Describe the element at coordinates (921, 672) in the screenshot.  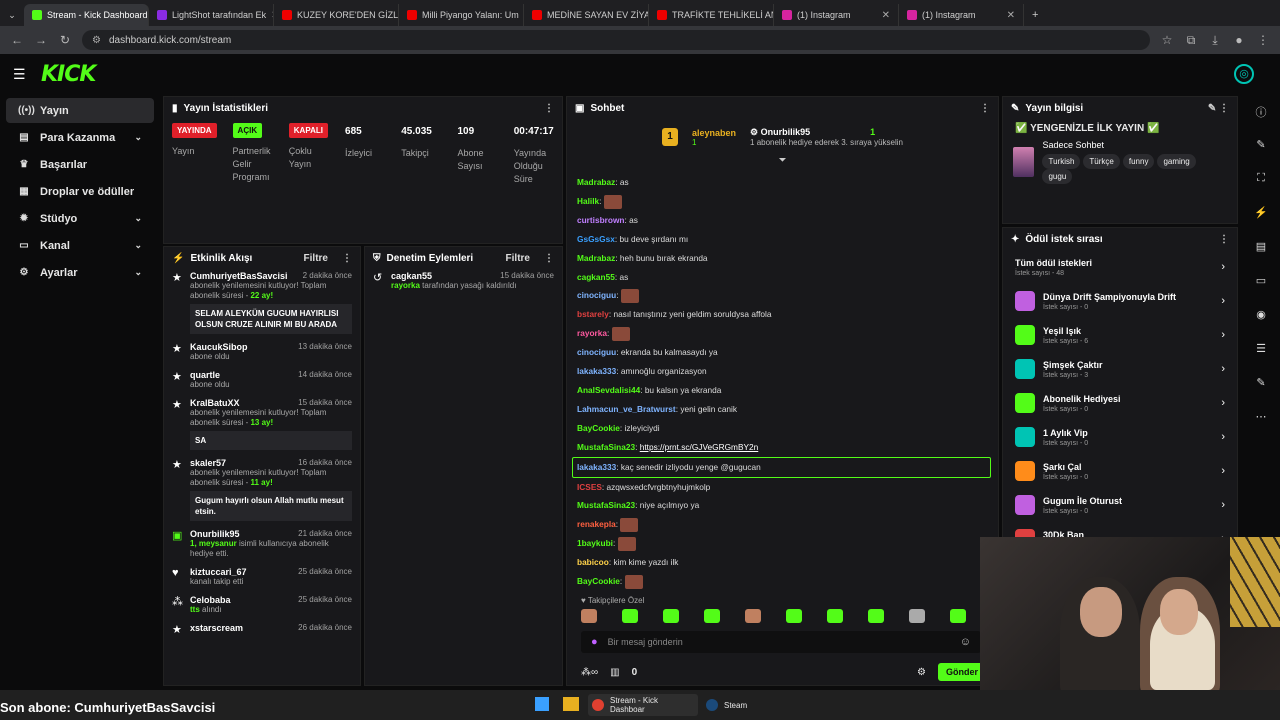
I see `settings-gear-icon: ⚙` at that location.